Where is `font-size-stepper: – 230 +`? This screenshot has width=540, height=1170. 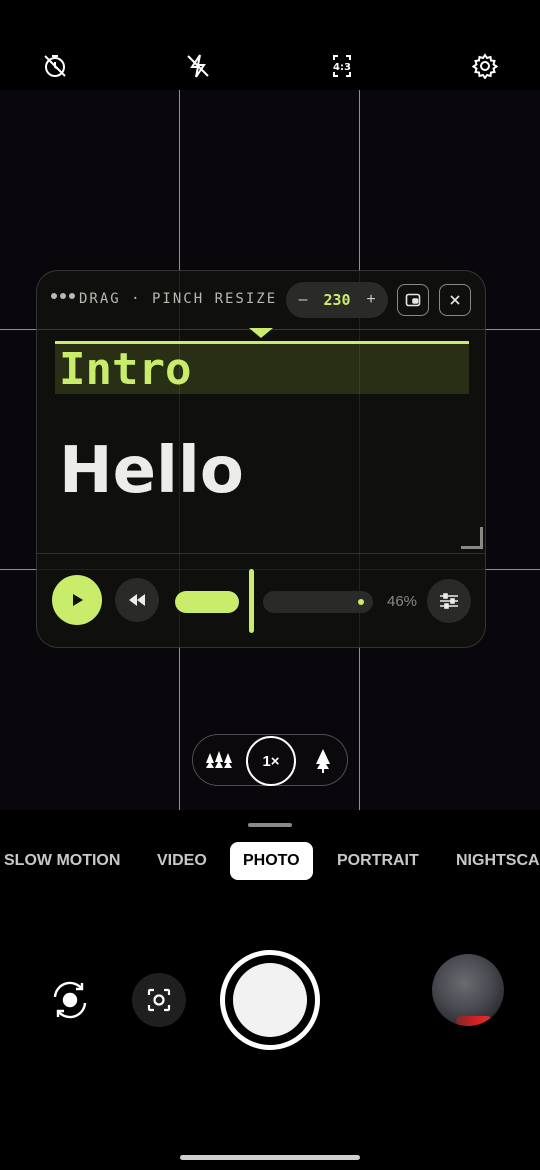 font-size-stepper: – 230 + is located at coordinates (337, 300).